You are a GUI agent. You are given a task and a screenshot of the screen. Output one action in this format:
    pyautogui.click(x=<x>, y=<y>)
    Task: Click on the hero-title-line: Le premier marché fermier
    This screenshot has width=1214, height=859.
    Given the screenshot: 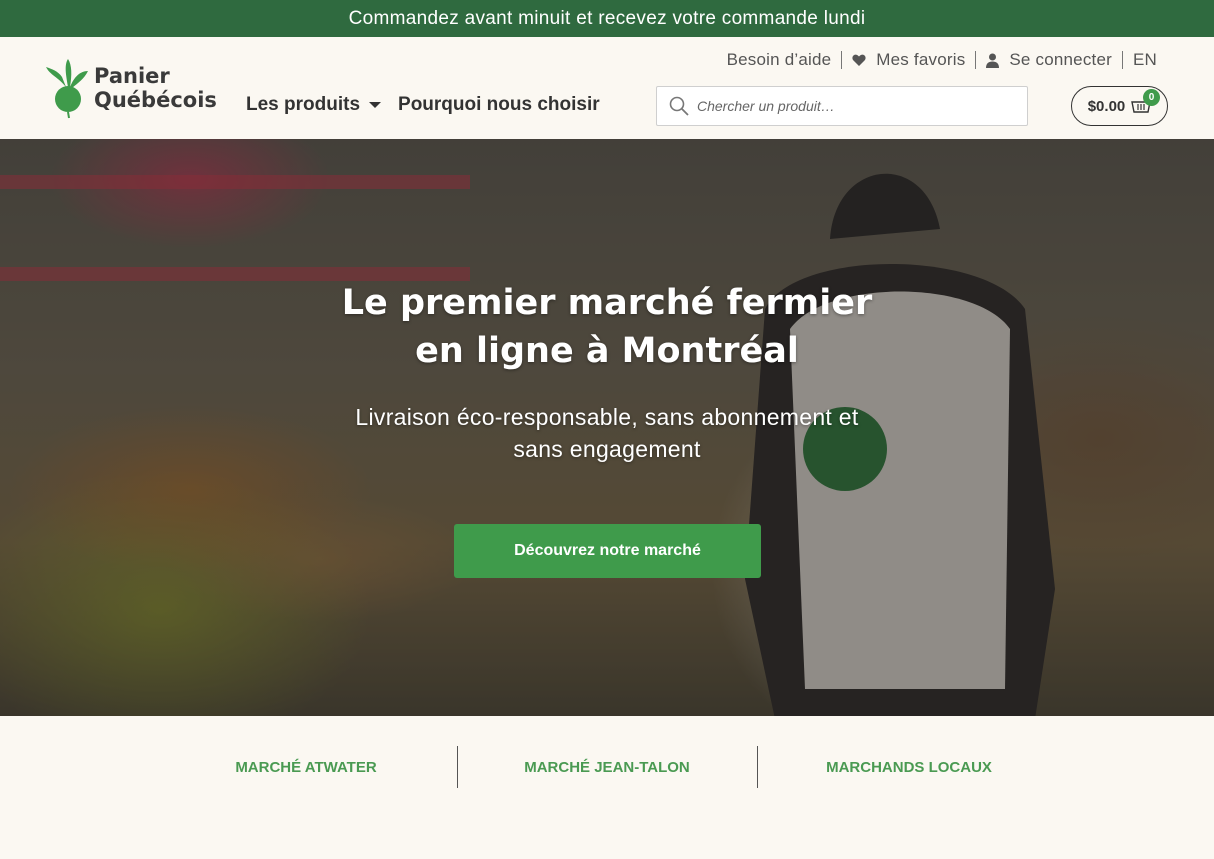 What is the action you would take?
    pyautogui.click(x=607, y=303)
    